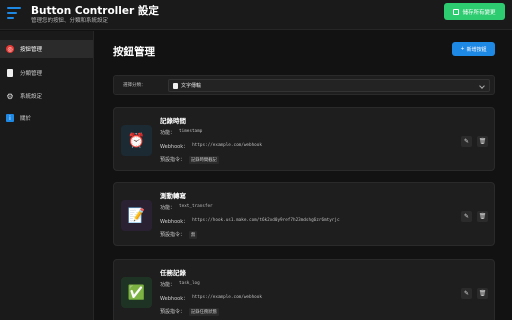 This screenshot has height=320, width=512. Describe the element at coordinates (26, 119) in the screenshot. I see `sidebar-item-label: 關於` at that location.